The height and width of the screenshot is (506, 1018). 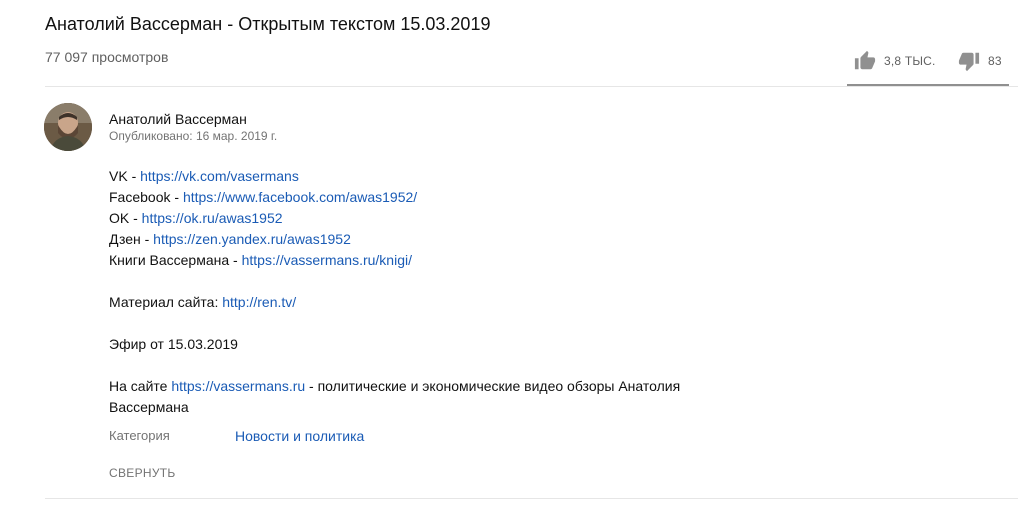 I want to click on description-line-air: Эфир от 15.03.2019, so click(x=173, y=344).